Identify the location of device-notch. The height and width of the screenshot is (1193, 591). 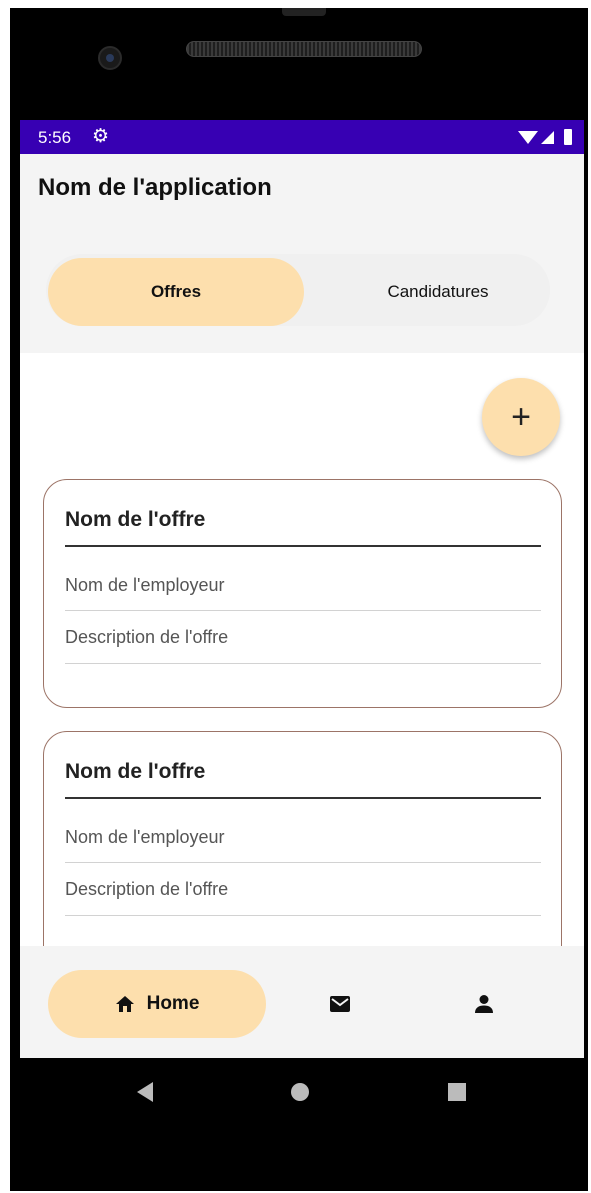
(304, 12).